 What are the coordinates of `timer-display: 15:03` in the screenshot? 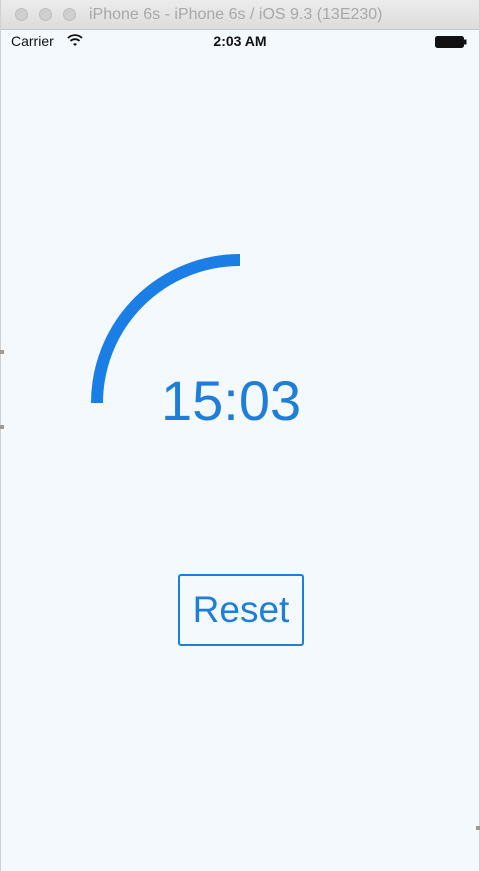 It's located at (231, 400).